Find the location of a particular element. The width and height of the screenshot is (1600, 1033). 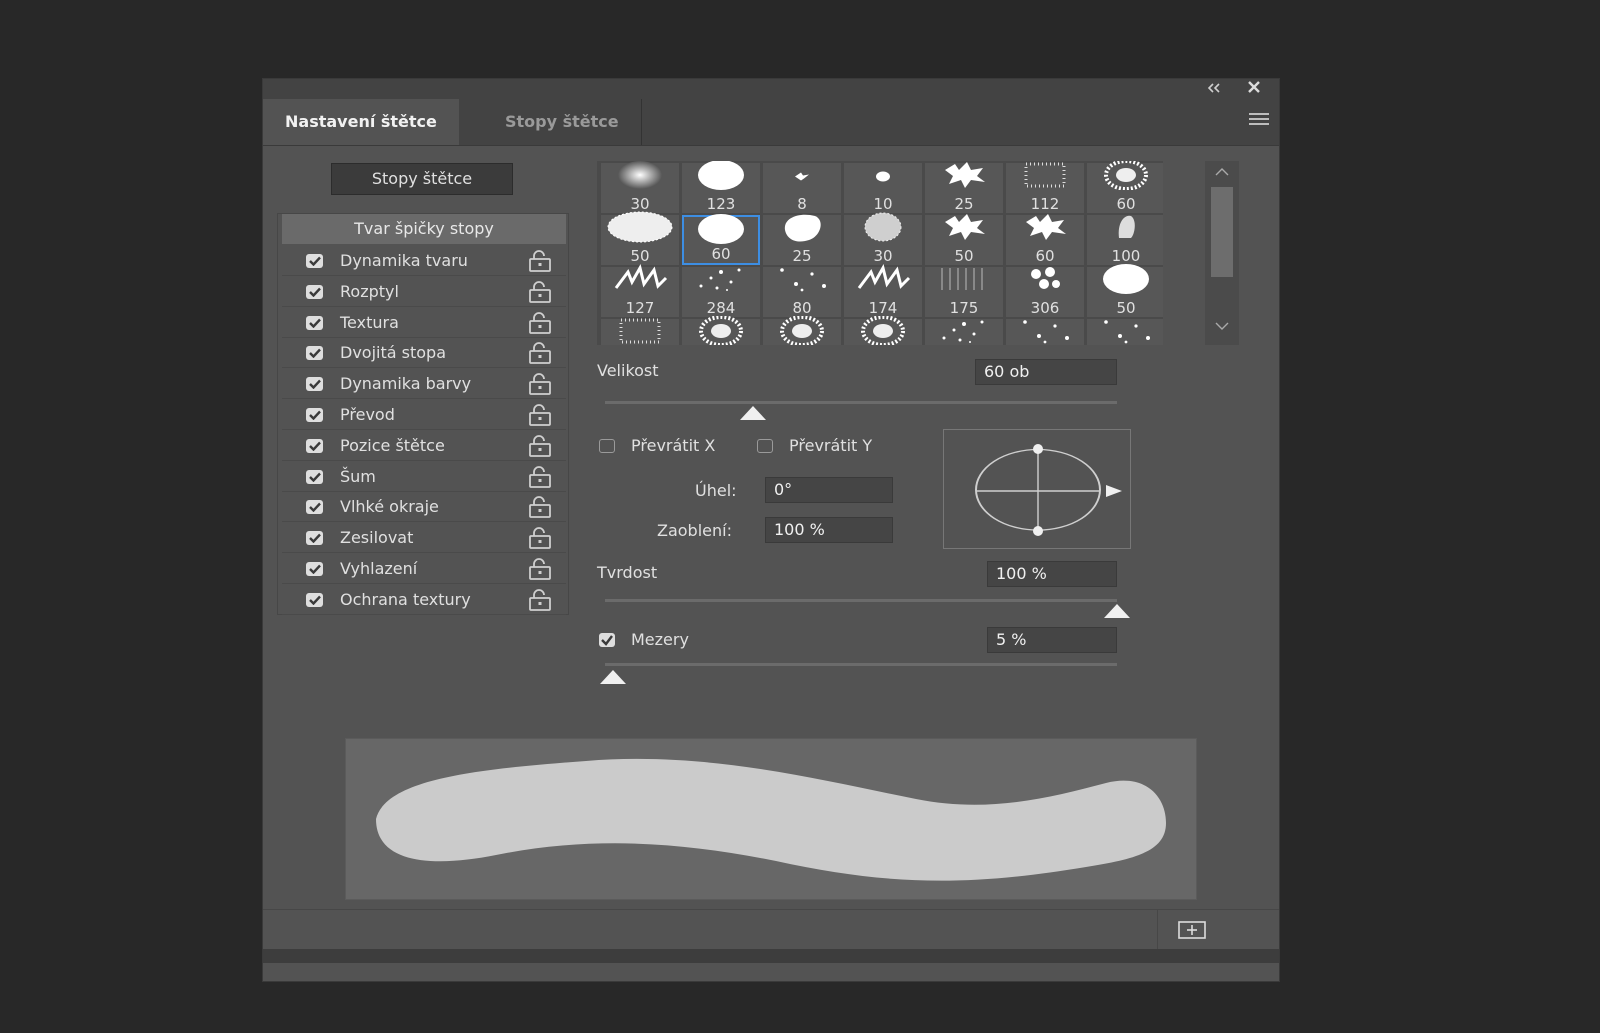

option-label: Ochrana textury is located at coordinates (405, 599).